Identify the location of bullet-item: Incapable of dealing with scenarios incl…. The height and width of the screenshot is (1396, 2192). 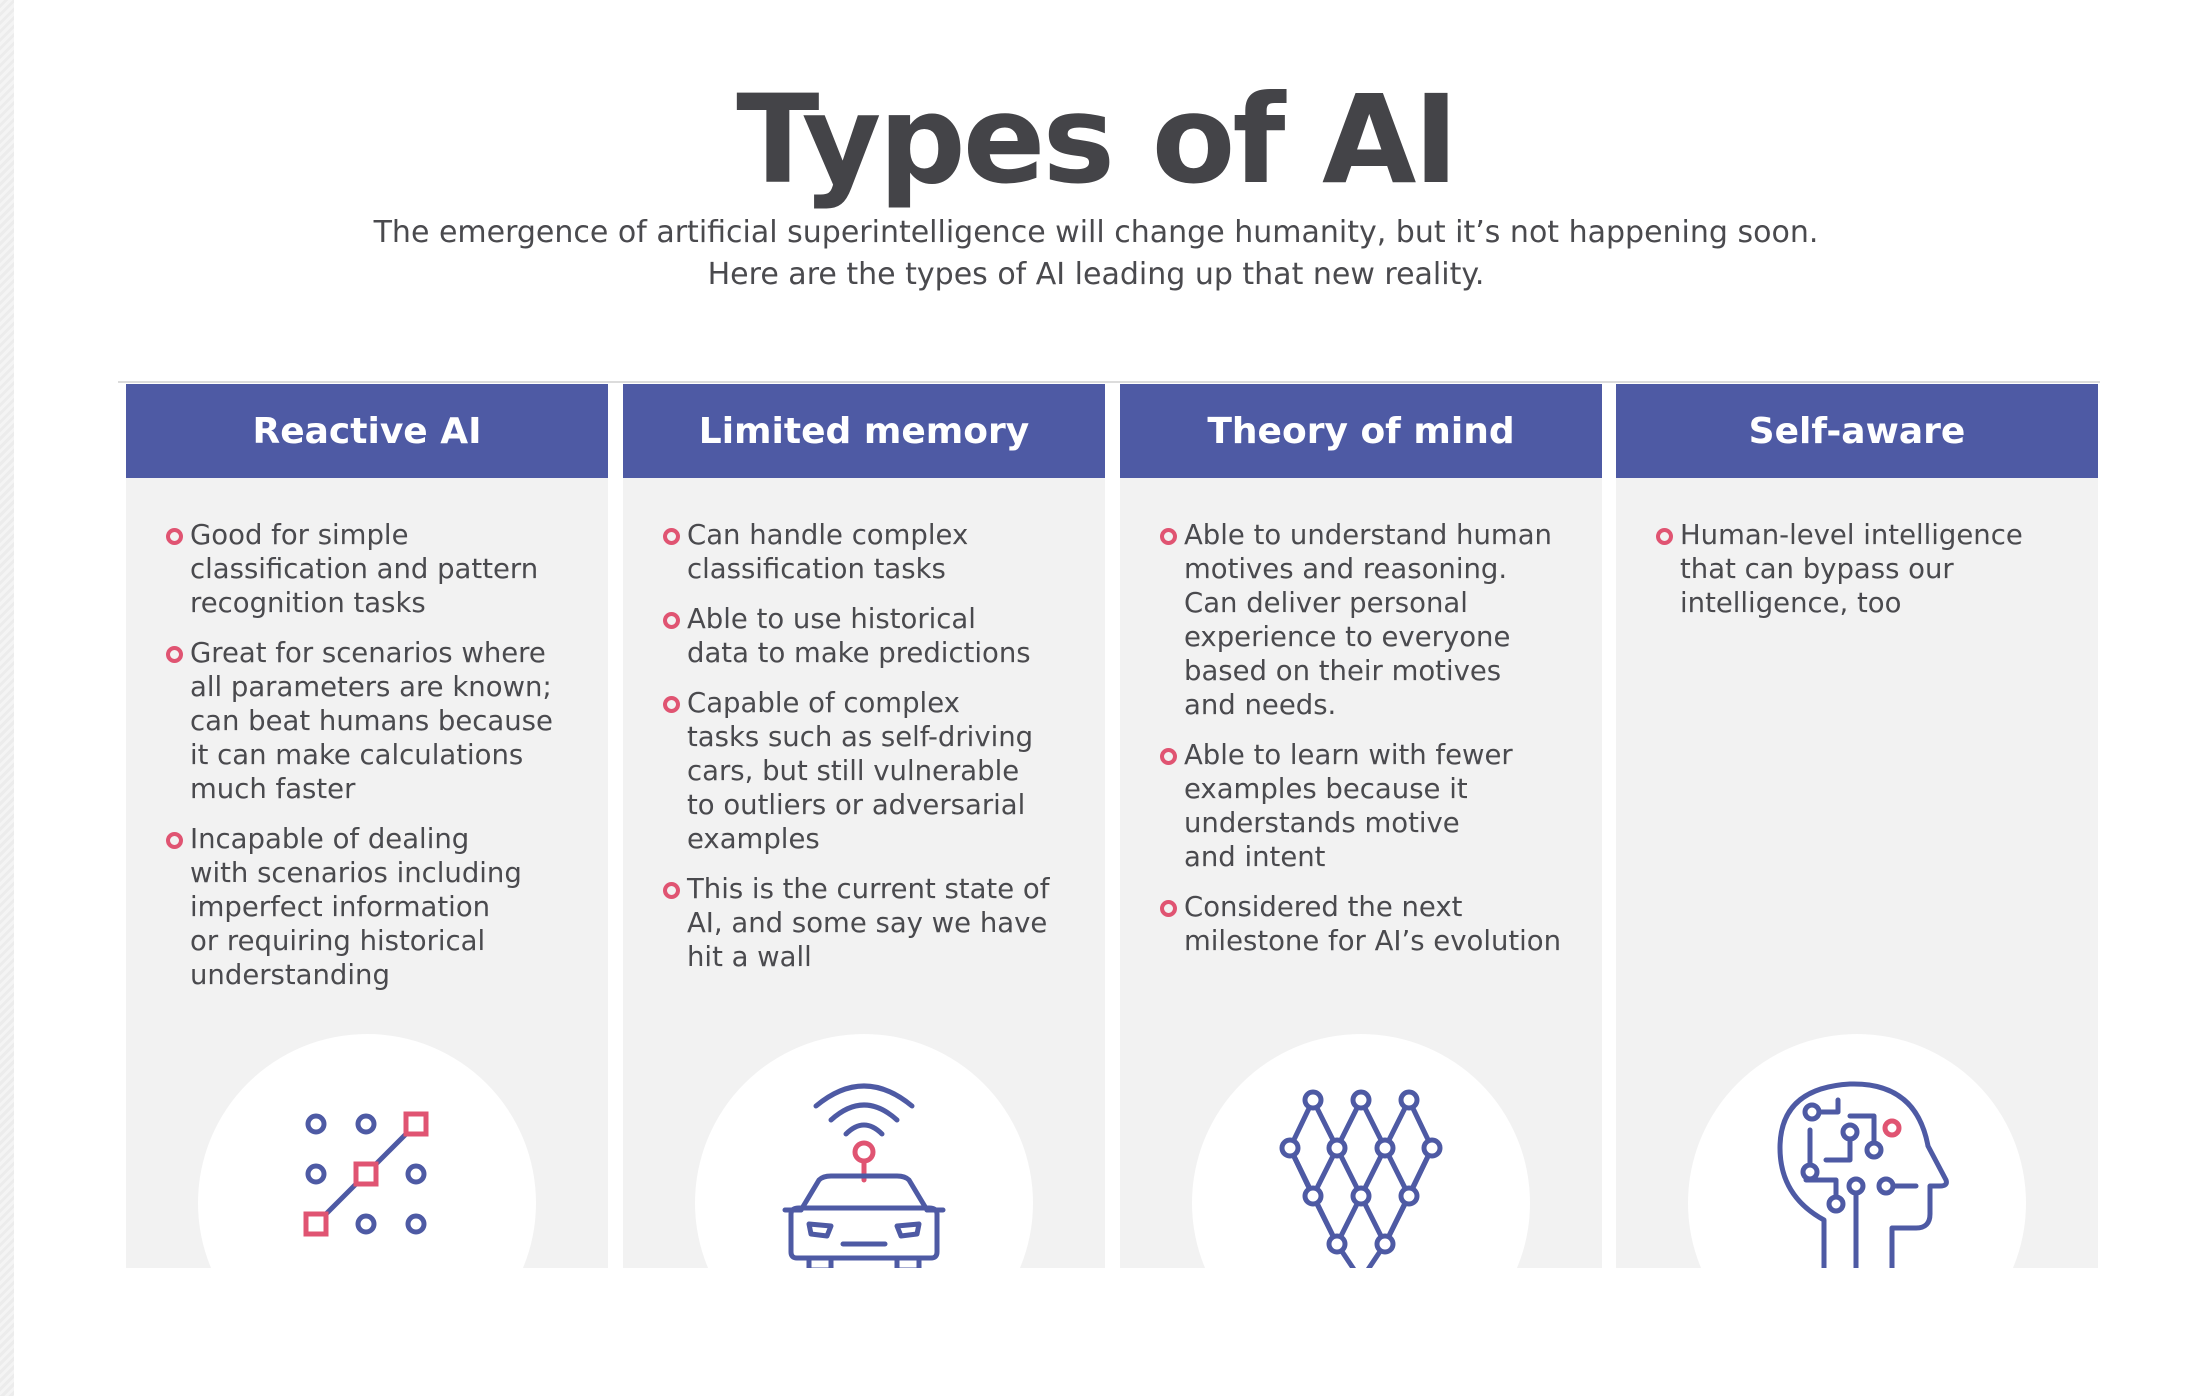
(372, 907).